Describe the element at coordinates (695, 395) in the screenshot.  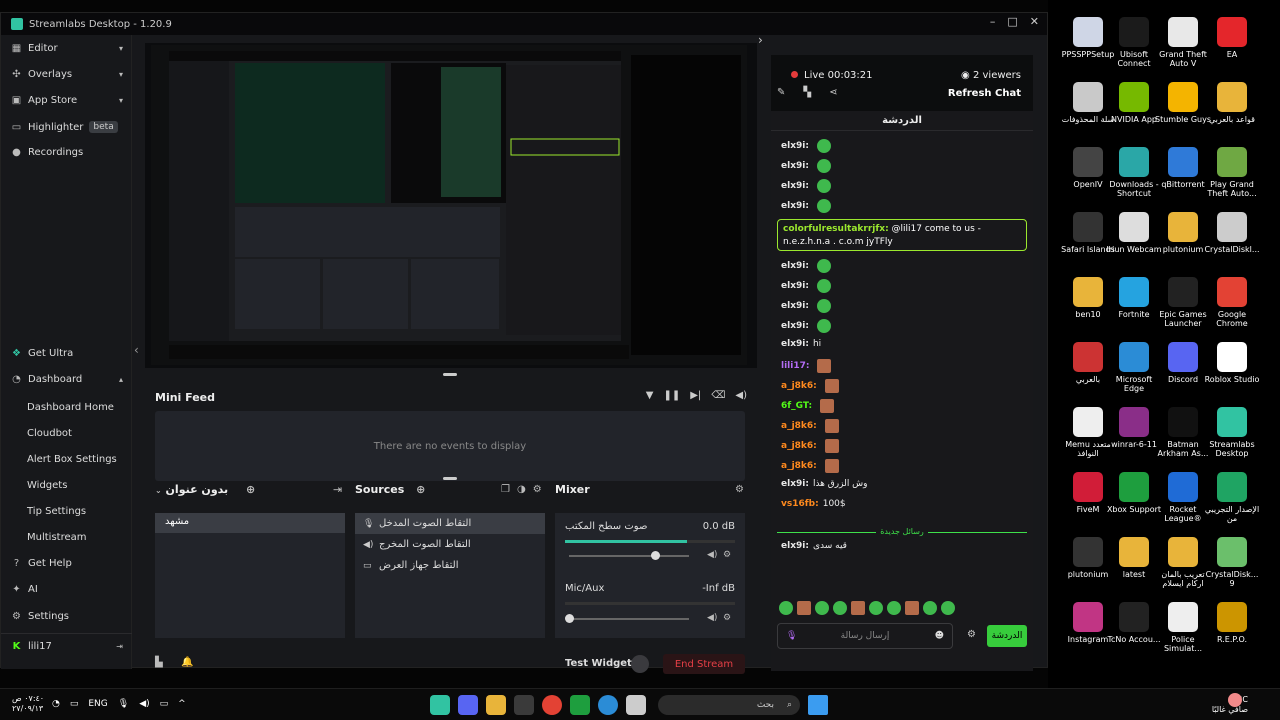
I see `skip-icon: ▶|` at that location.